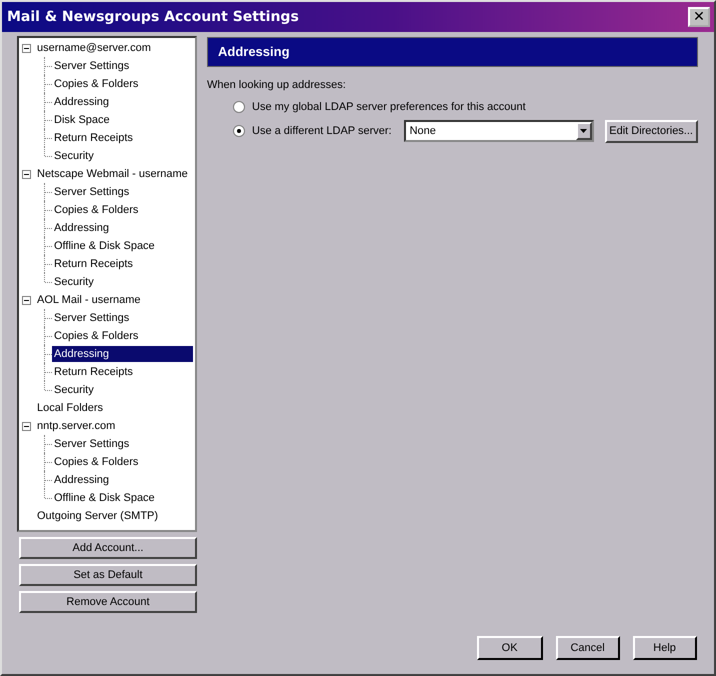 The width and height of the screenshot is (716, 676). Describe the element at coordinates (153, 17) in the screenshot. I see `window-title: Mail & Newsgroups Account Settings` at that location.